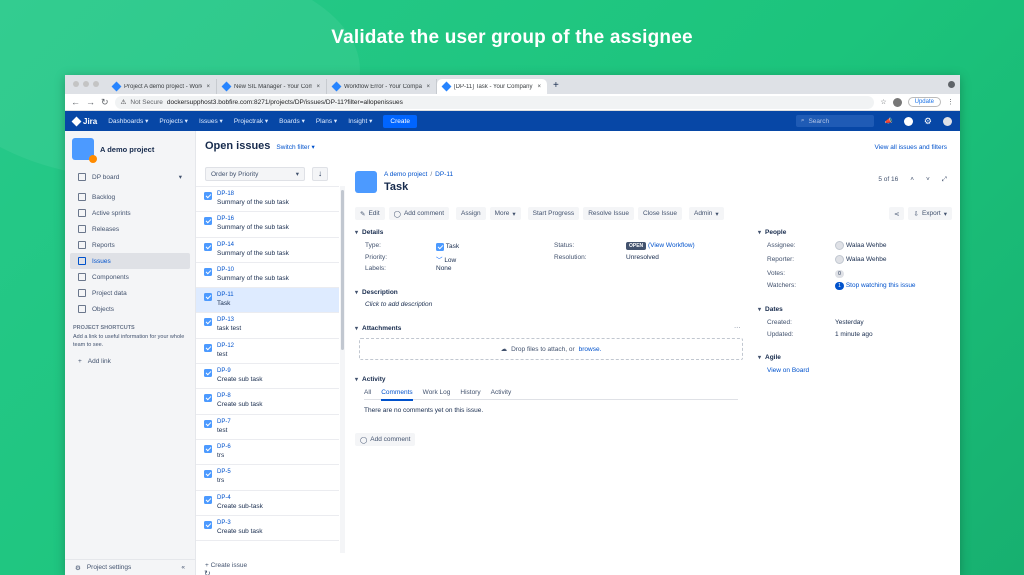 The image size is (1024, 575). Describe the element at coordinates (267, 377) in the screenshot. I see `list-item: DP-9 Create sub task` at that location.